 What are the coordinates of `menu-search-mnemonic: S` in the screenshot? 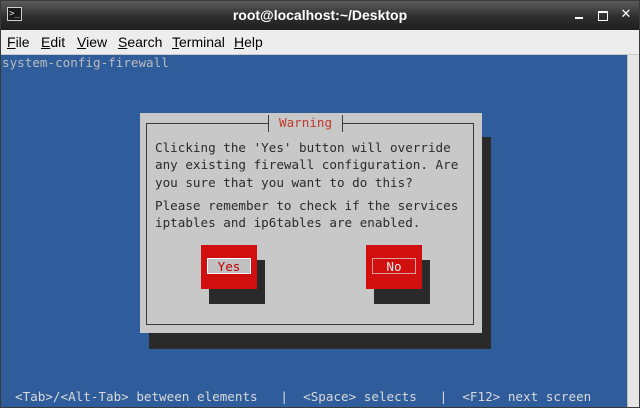 It's located at (123, 42).